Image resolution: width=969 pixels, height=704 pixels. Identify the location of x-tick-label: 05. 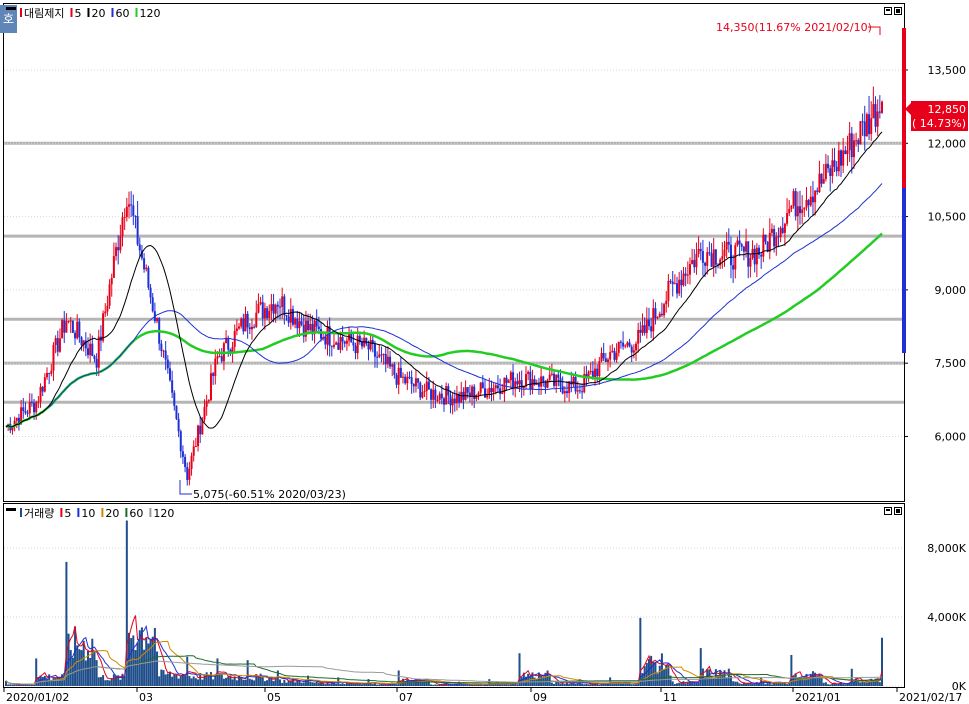
(274, 697).